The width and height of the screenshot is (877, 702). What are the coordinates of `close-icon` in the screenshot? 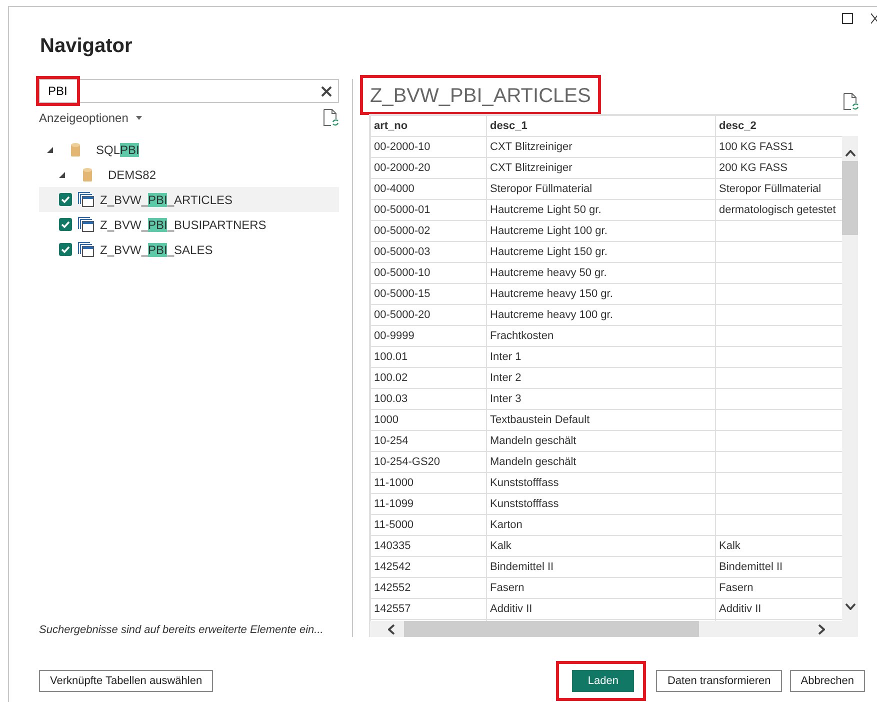 It's located at (874, 18).